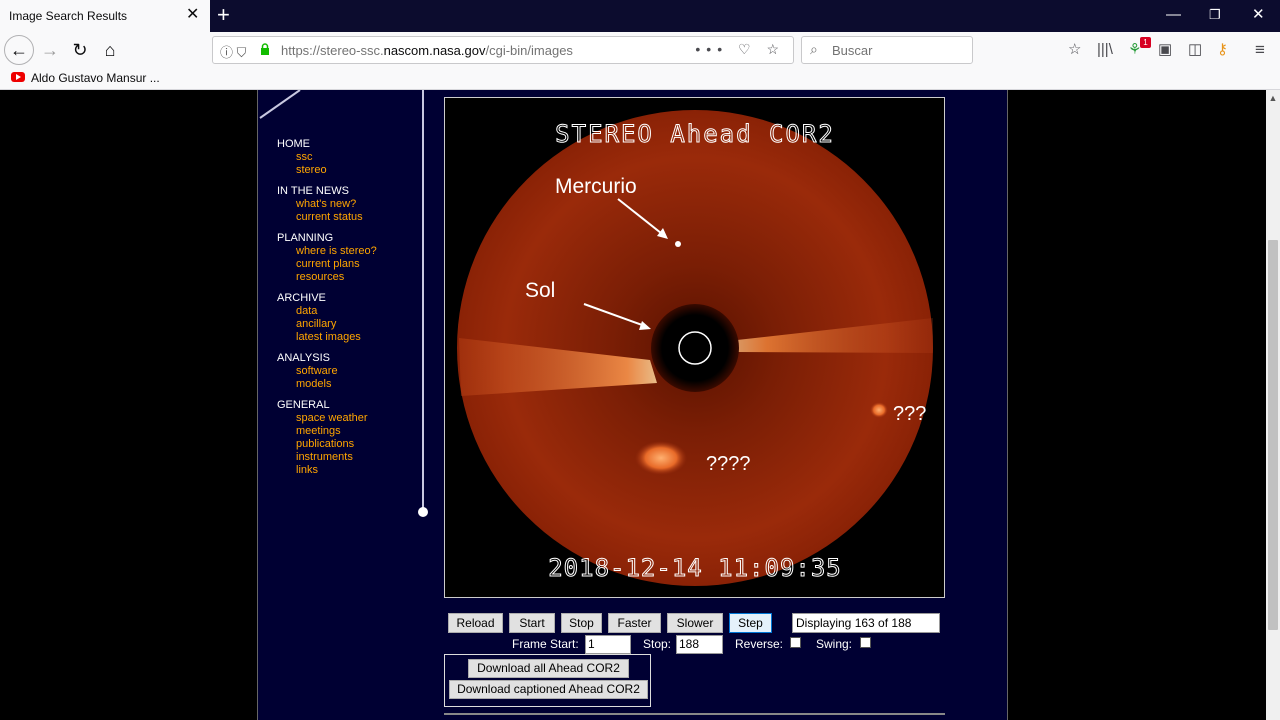 Image resolution: width=1280 pixels, height=720 pixels. Describe the element at coordinates (795, 642) in the screenshot. I see `reverse-checkbox` at that location.